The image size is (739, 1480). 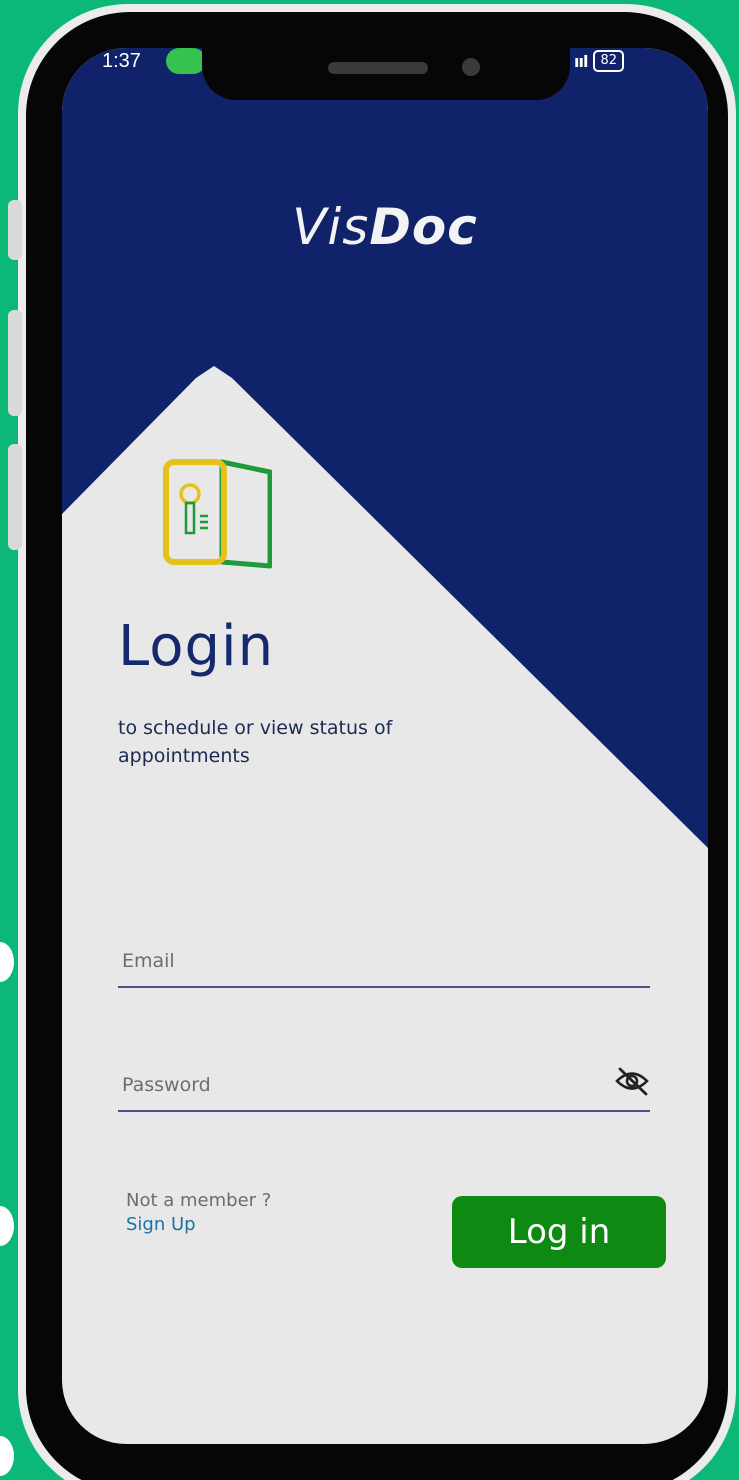 I want to click on app-title-light: Vis, so click(x=331, y=227).